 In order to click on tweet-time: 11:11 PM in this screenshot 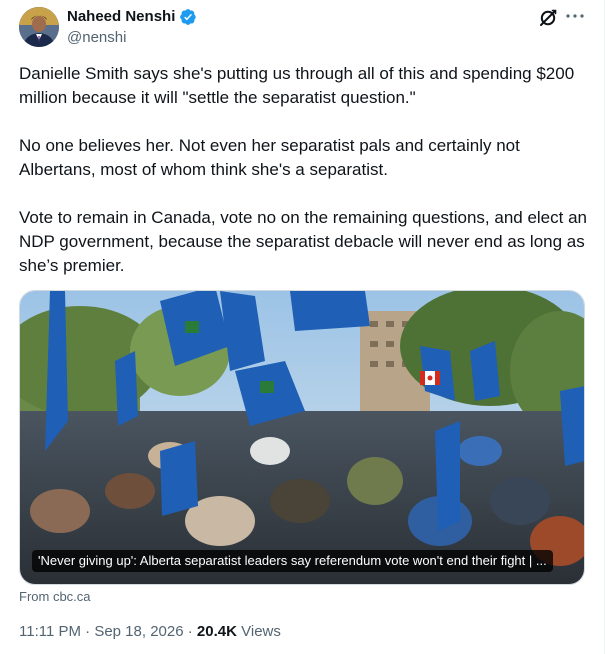, I will do `click(50, 631)`.